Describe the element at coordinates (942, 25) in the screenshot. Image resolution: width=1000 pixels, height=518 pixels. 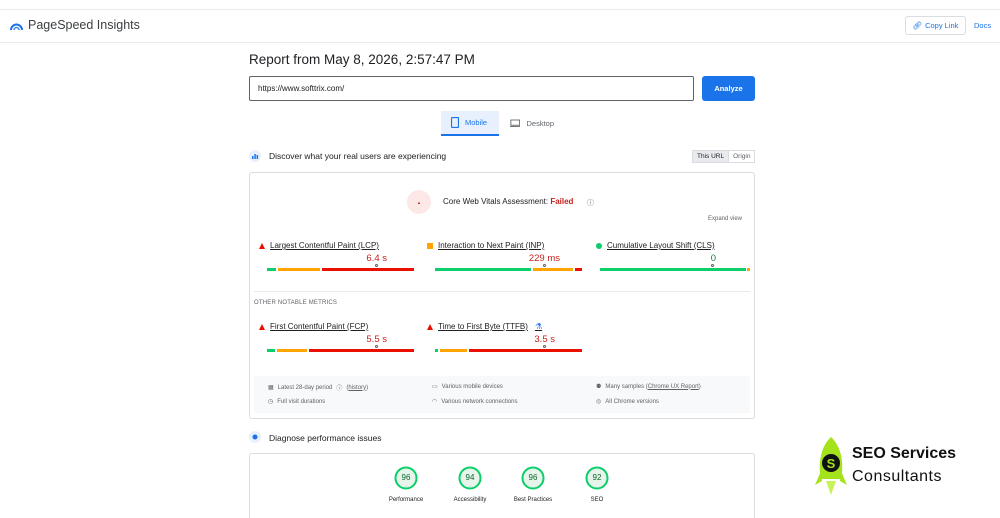
I see `copy-link-label: Copy Link` at that location.